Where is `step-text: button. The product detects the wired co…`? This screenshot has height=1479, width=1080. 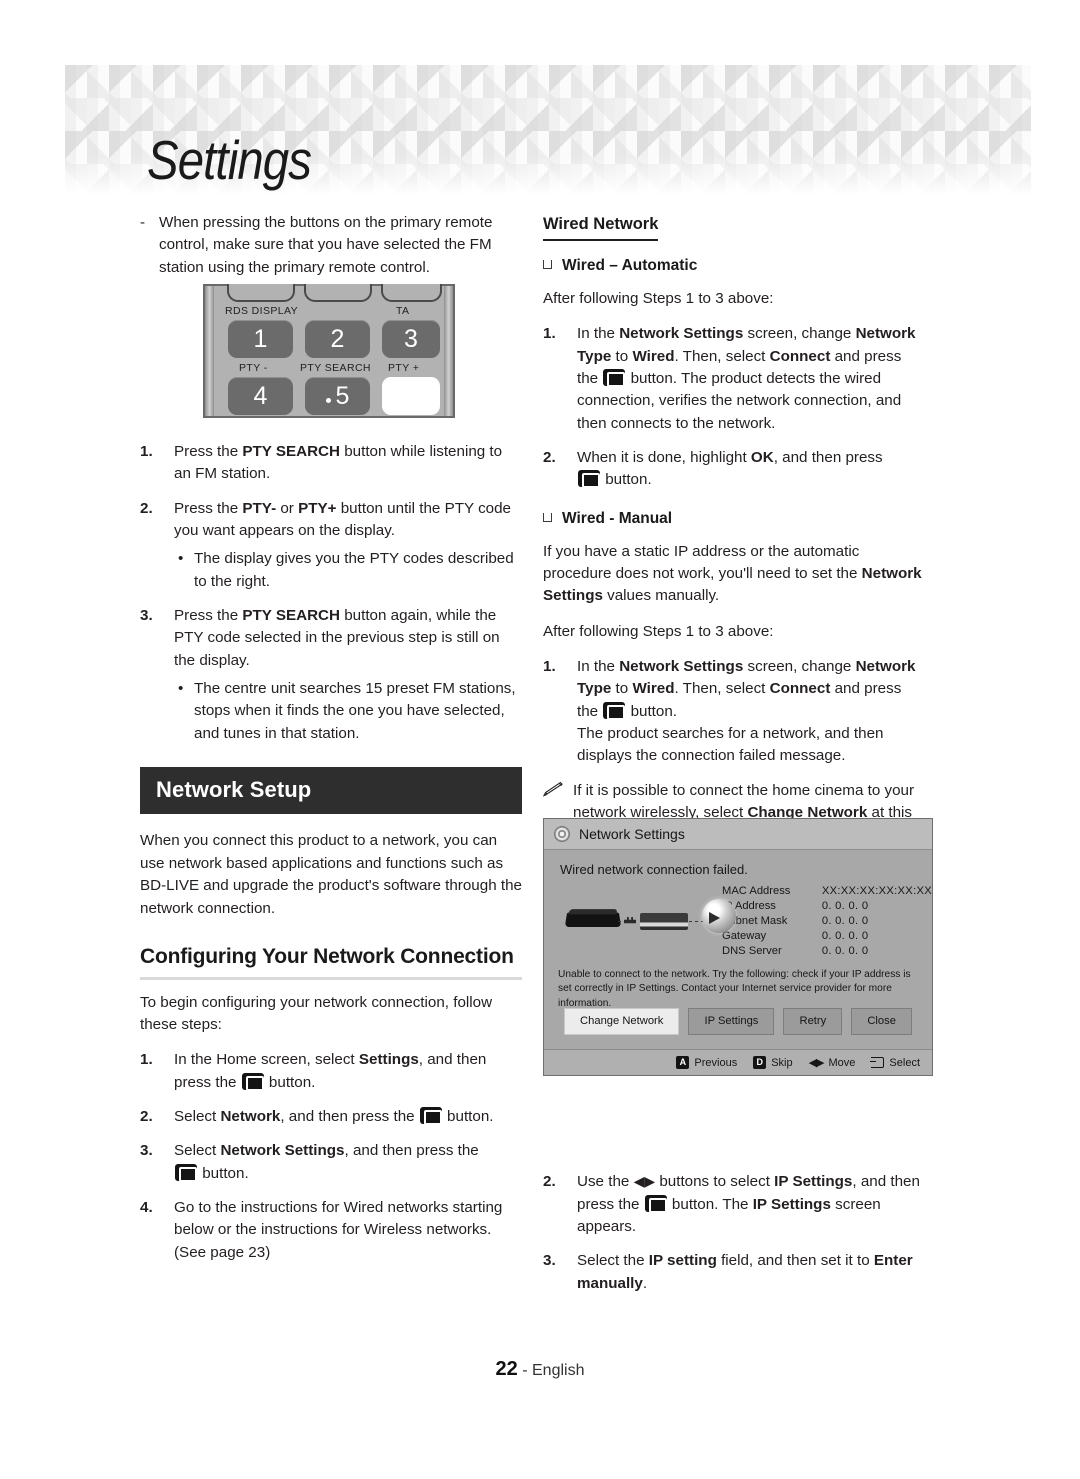
step-text: button. The product detects the wired co… is located at coordinates (739, 401).